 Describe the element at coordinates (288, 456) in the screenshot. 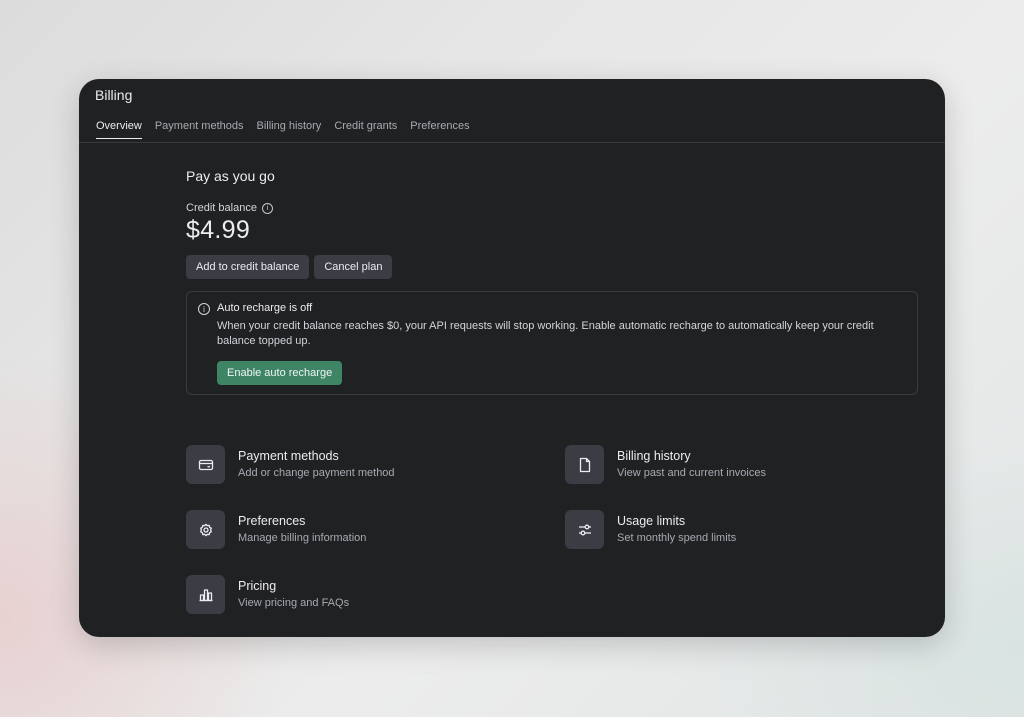

I see `card-title: Payment methods` at that location.